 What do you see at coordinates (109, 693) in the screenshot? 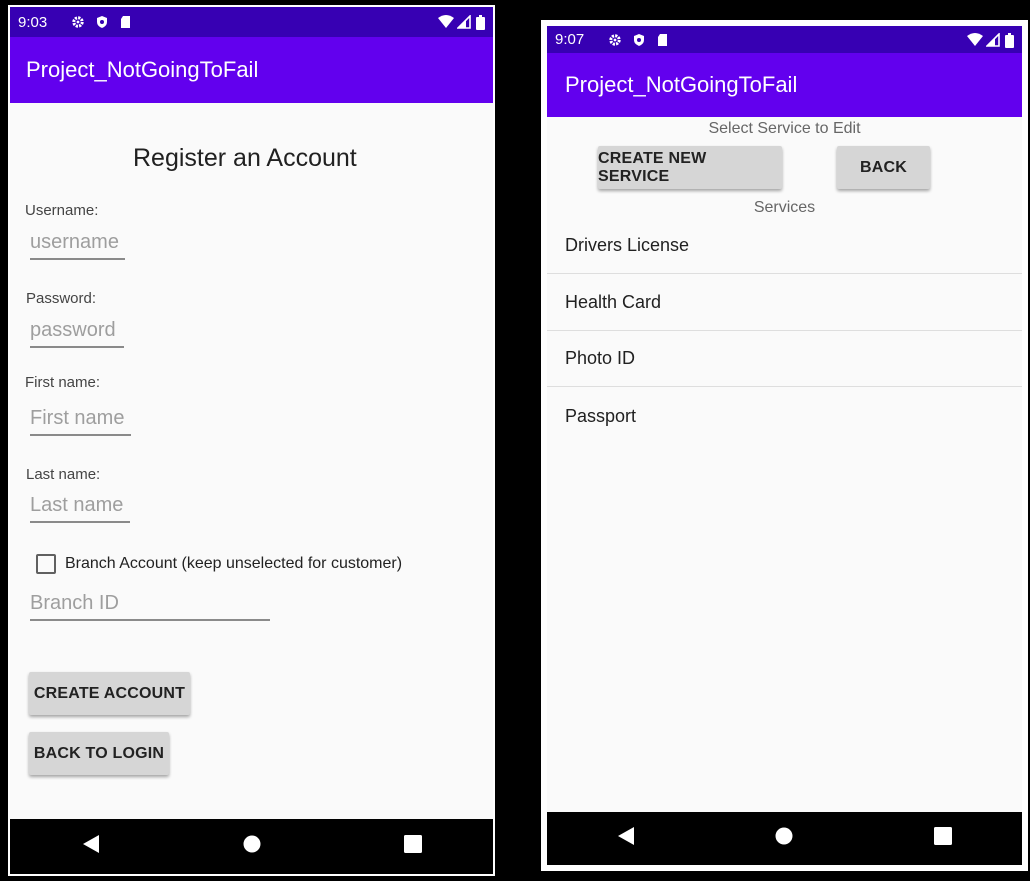
I see `create-account-button: CREATE ACCOUNT` at bounding box center [109, 693].